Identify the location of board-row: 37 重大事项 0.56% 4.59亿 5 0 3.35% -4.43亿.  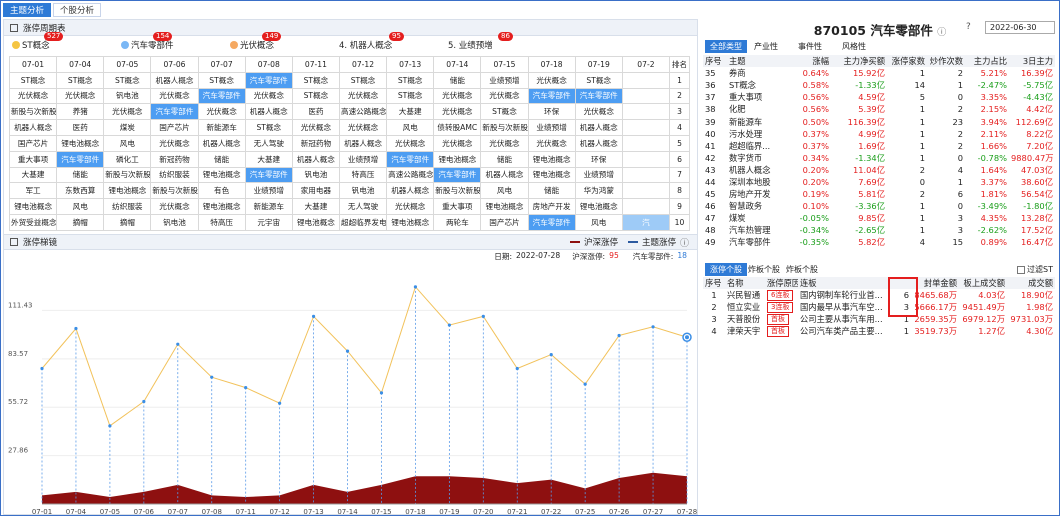
(879, 97).